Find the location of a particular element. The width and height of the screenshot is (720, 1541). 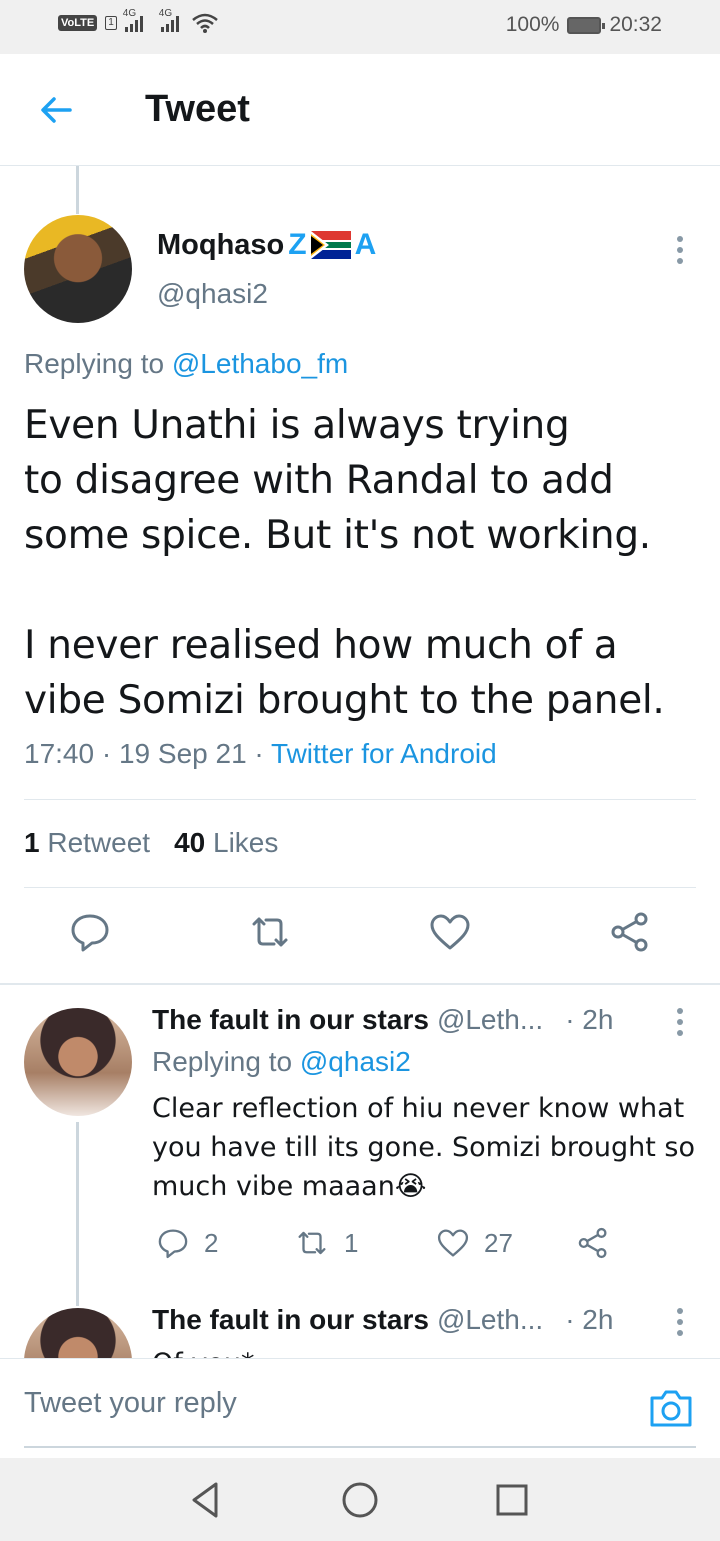

page-title: Tweet is located at coordinates (197, 109).